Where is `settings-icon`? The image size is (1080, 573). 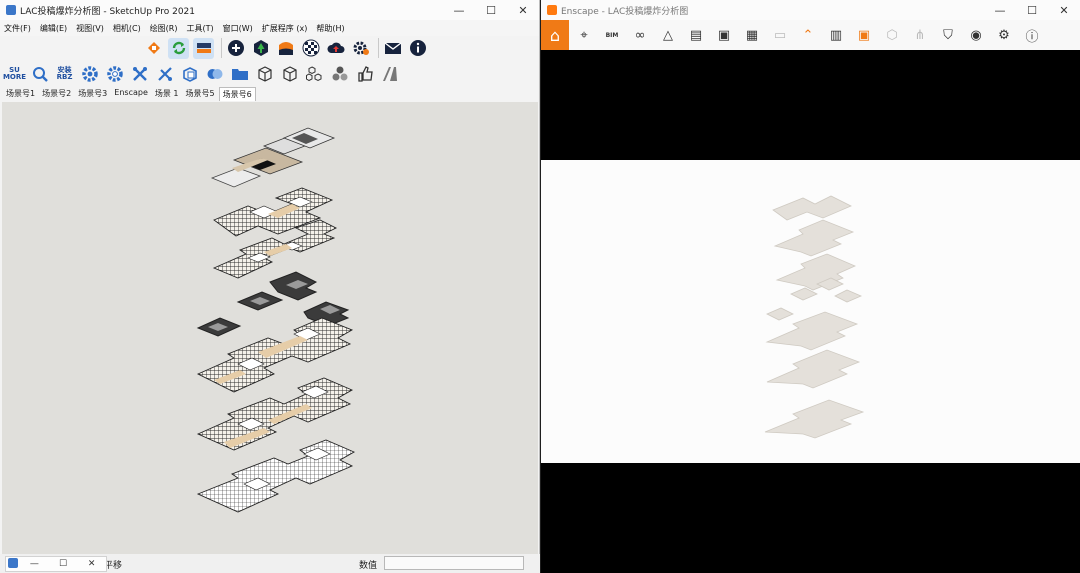
settings-icon is located at coordinates (360, 48).